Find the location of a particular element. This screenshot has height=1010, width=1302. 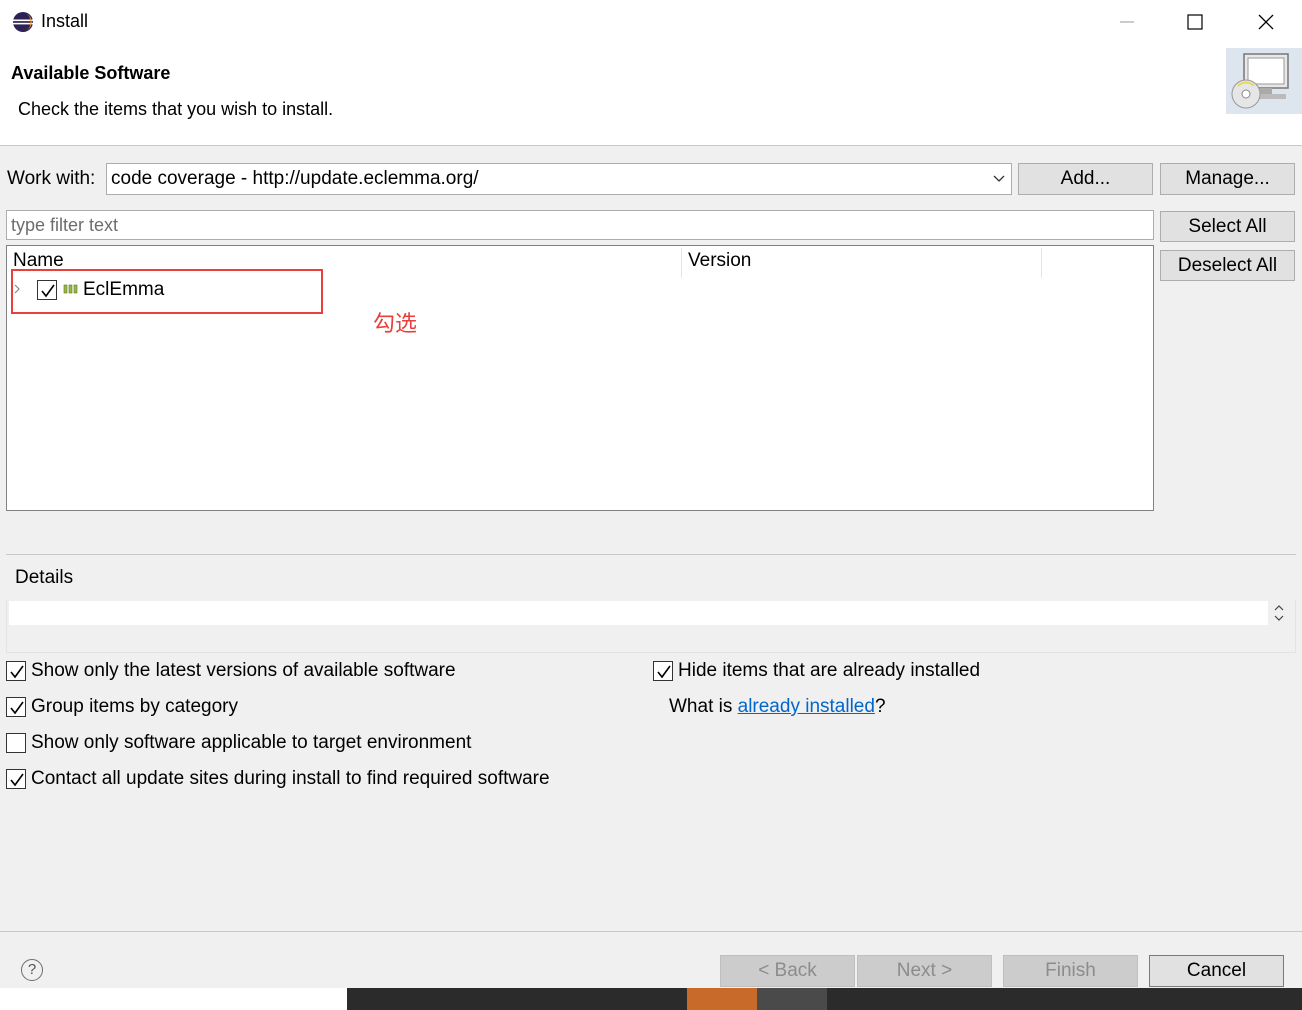

latest-versions-checkbox is located at coordinates (16, 671).